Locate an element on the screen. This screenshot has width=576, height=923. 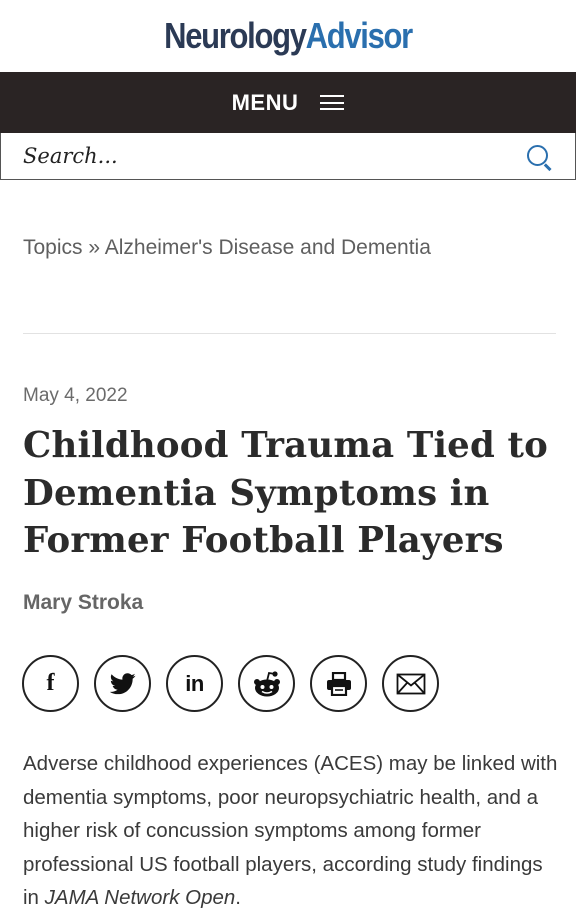
article-date: May 4, 2022 is located at coordinates (75, 395).